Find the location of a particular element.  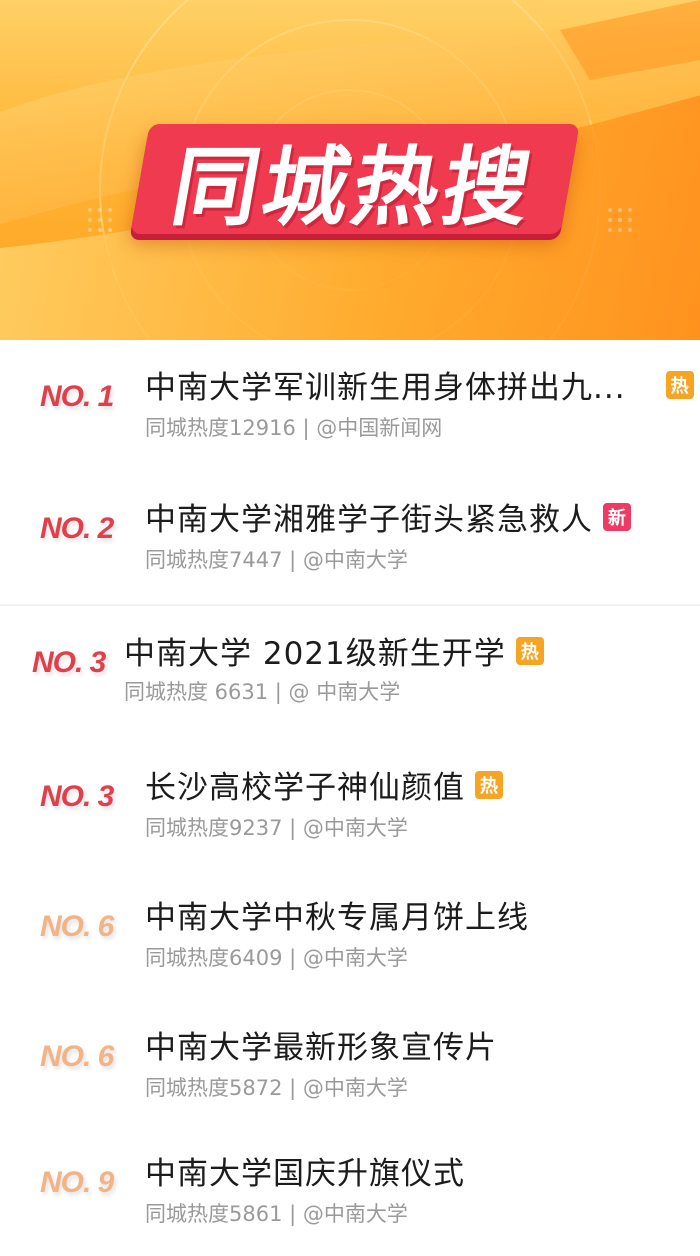

item-title: 中南大学中秋专属月饼上线 is located at coordinates (337, 918).